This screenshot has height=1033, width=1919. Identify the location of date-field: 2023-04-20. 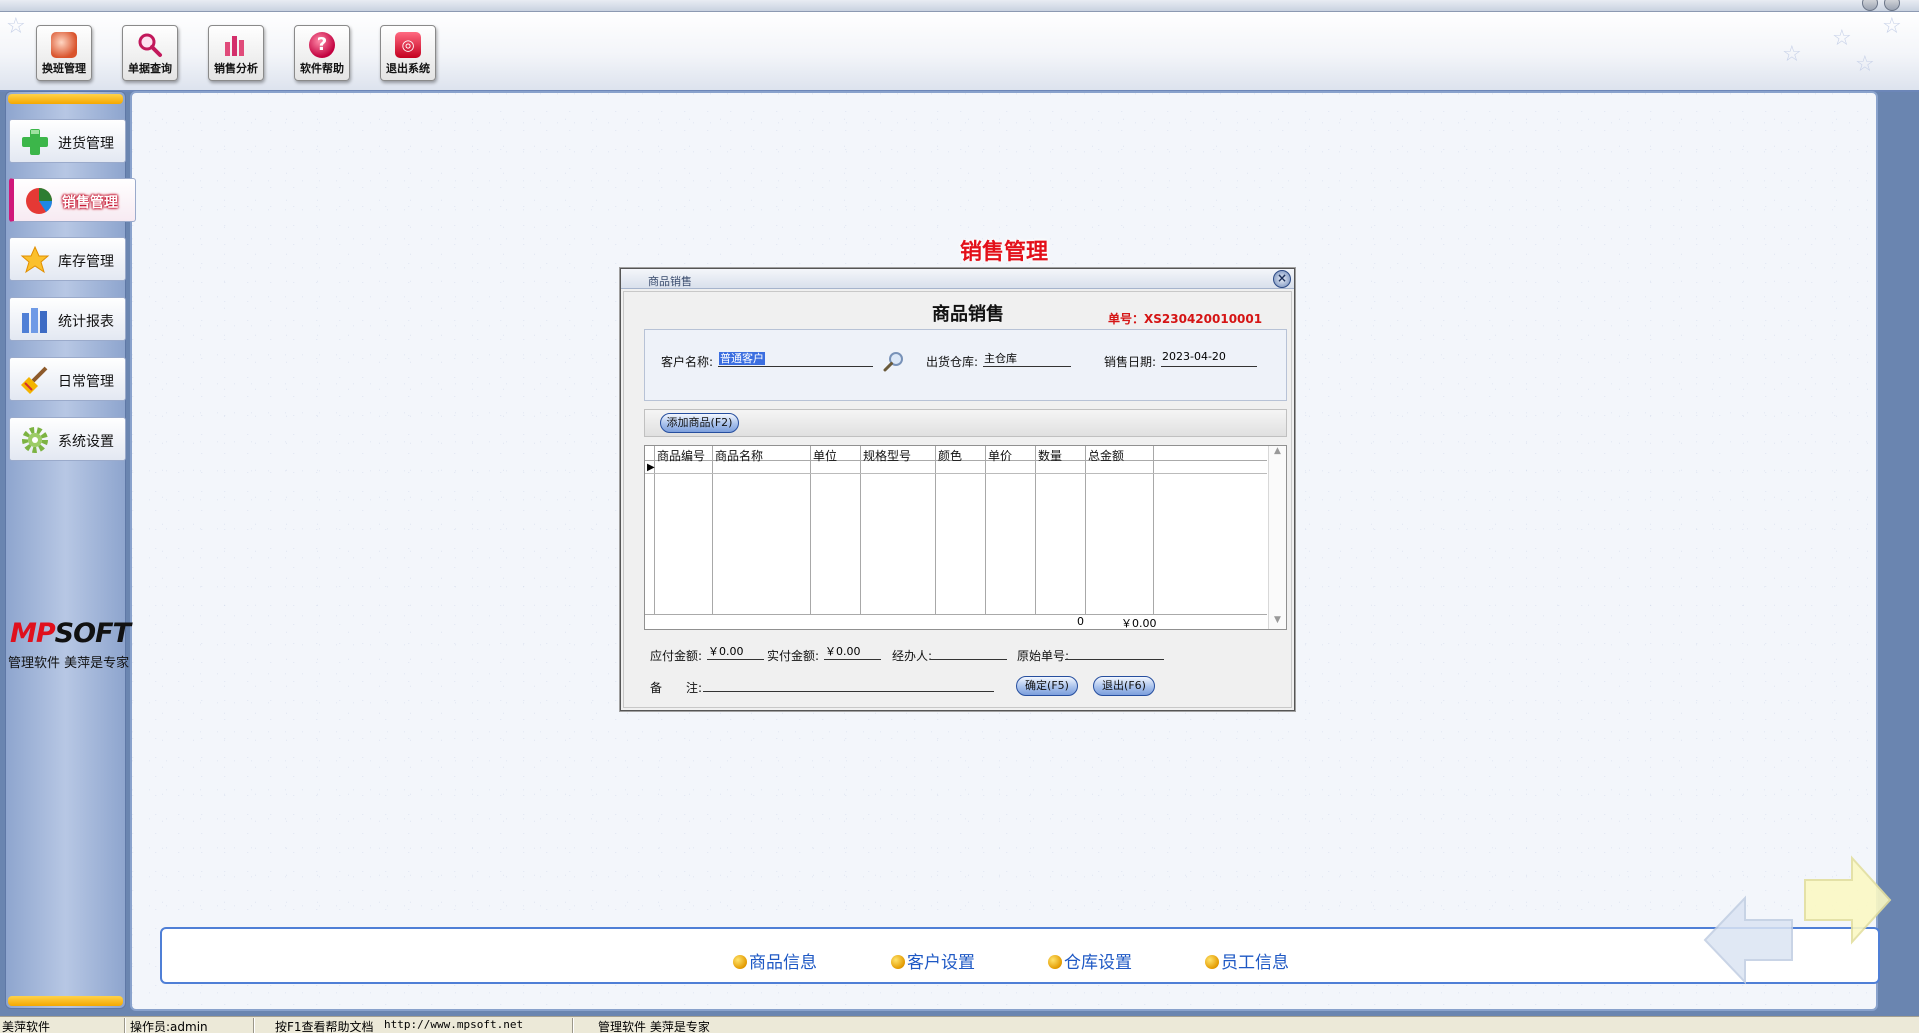
(1209, 358).